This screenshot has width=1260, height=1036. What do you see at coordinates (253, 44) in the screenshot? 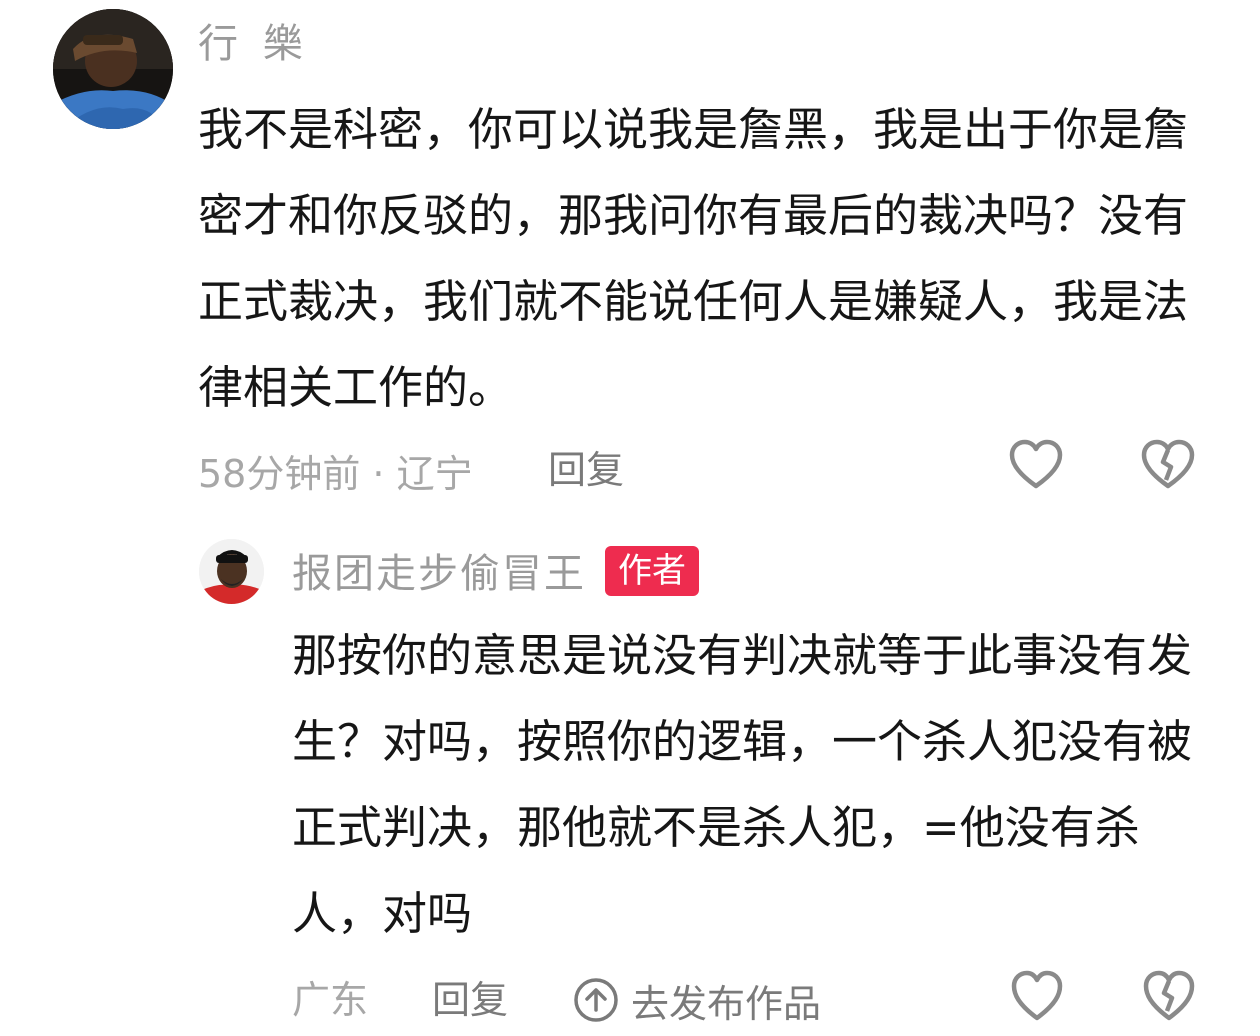
I see `comment-username: 行 樂` at bounding box center [253, 44].